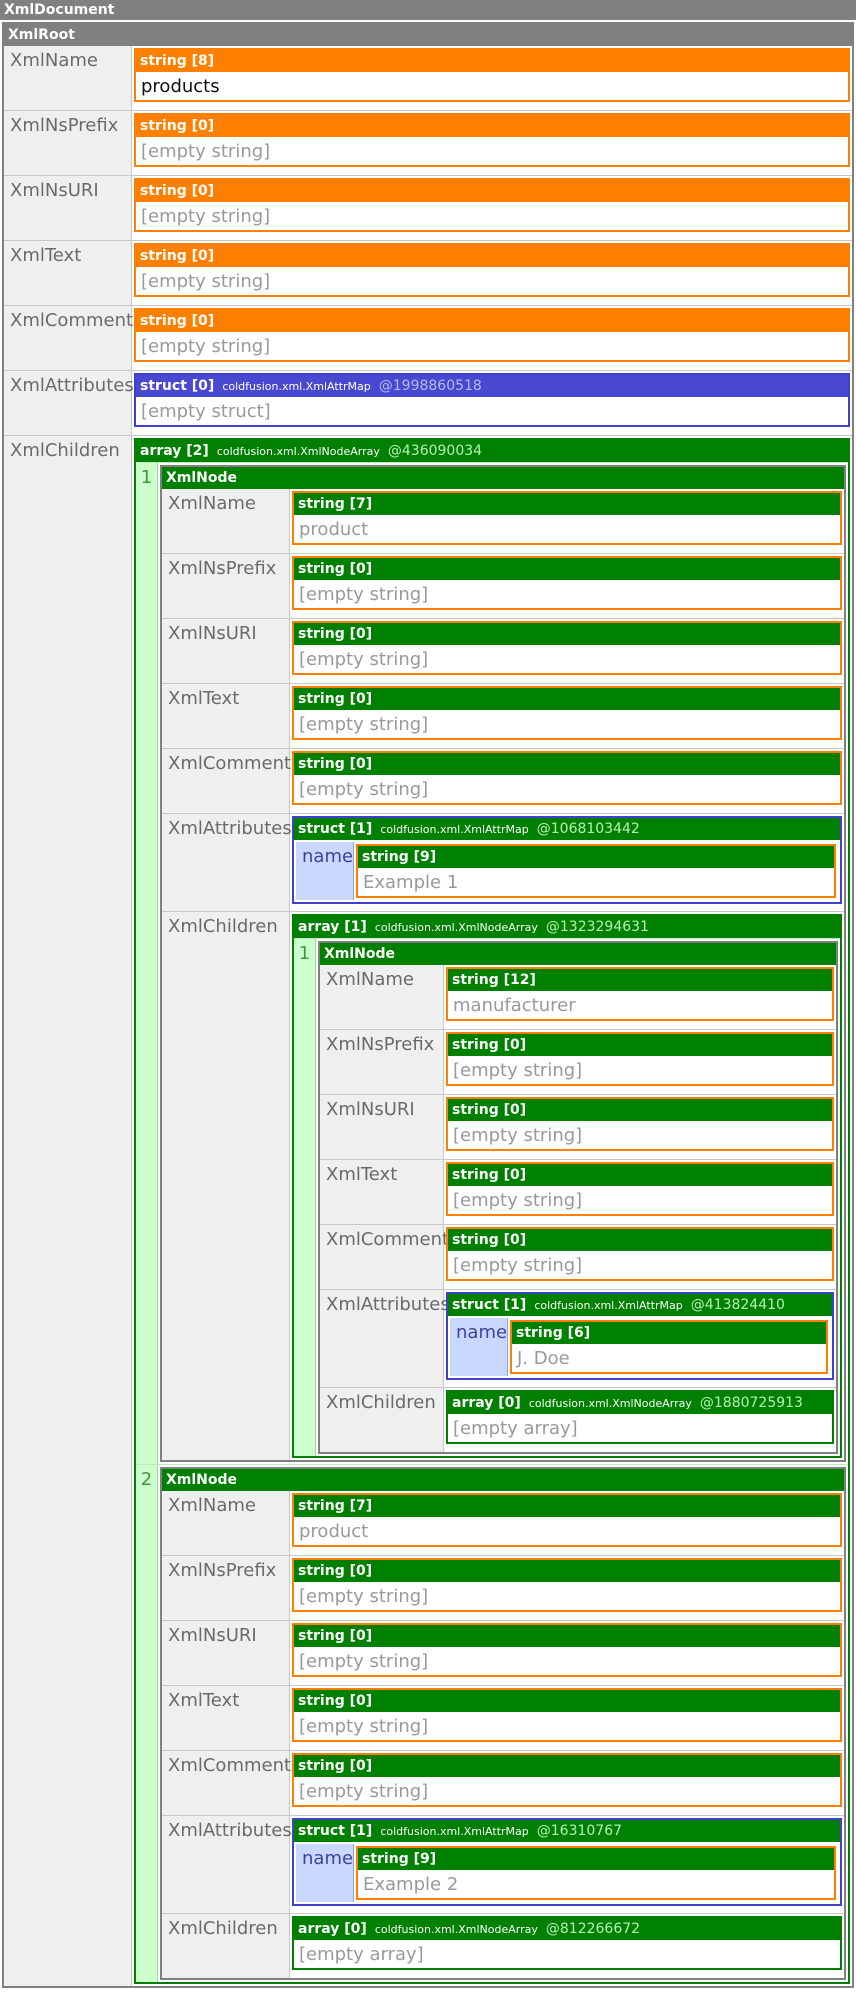  Describe the element at coordinates (492, 270) in the screenshot. I see `root-xmltext-string: string [0] [empty string]` at that location.